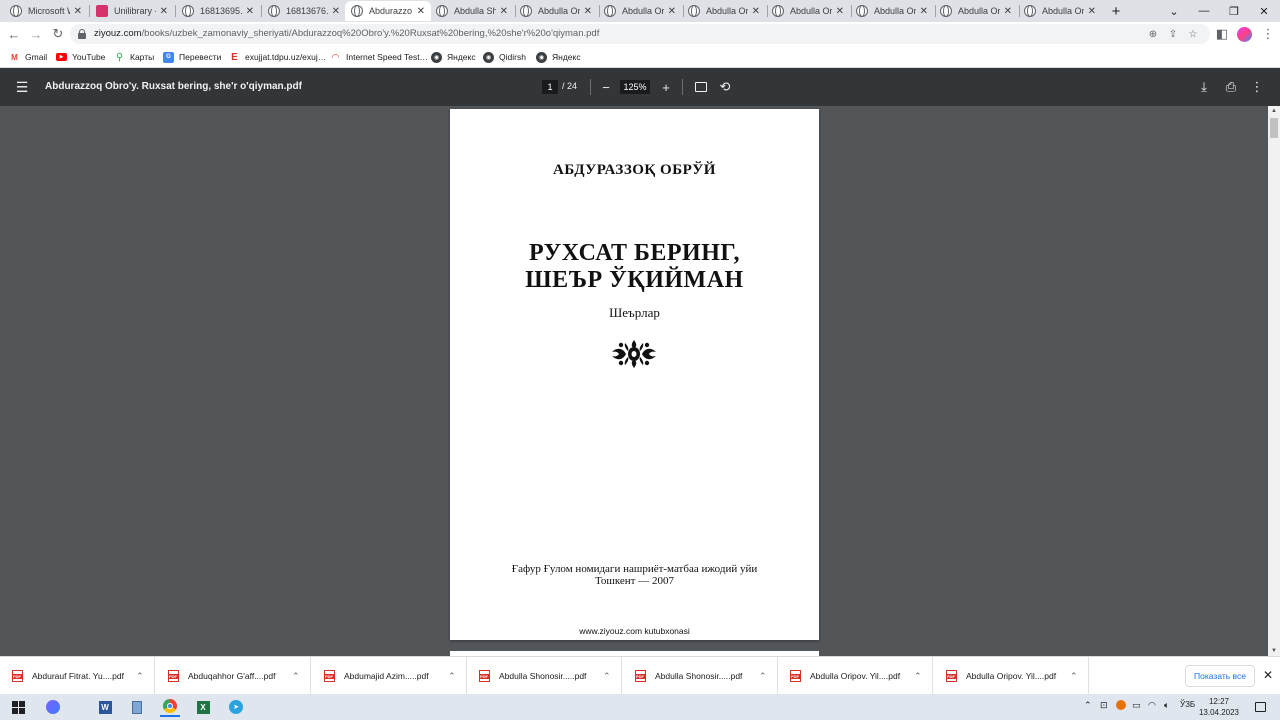 The image size is (1280, 720). Describe the element at coordinates (635, 87) in the screenshot. I see `zoom-level-input: 125%` at that location.